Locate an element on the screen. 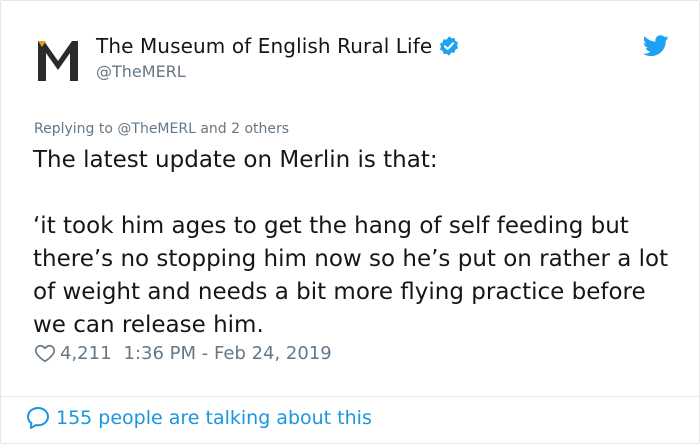  account-handle: @TheMERL is located at coordinates (278, 71).